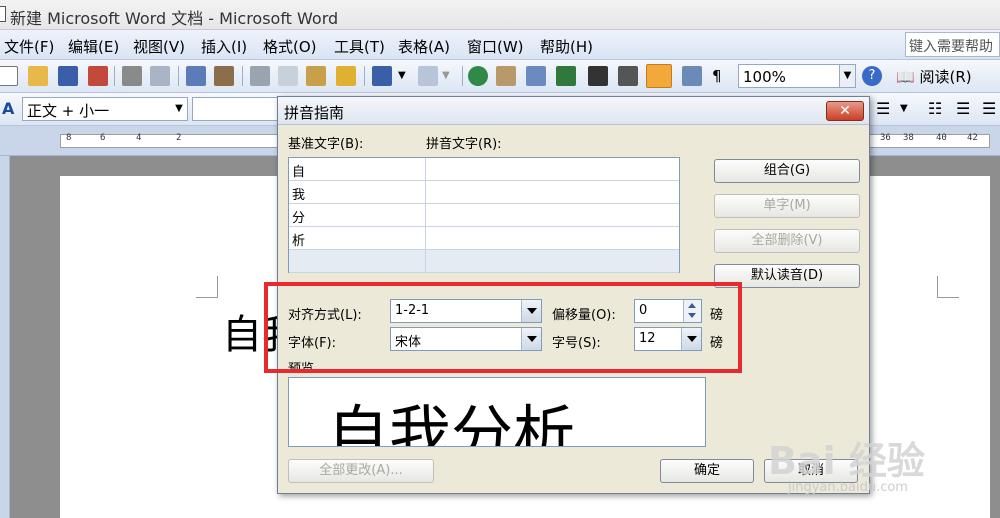  I want to click on document-map-icon, so click(692, 76).